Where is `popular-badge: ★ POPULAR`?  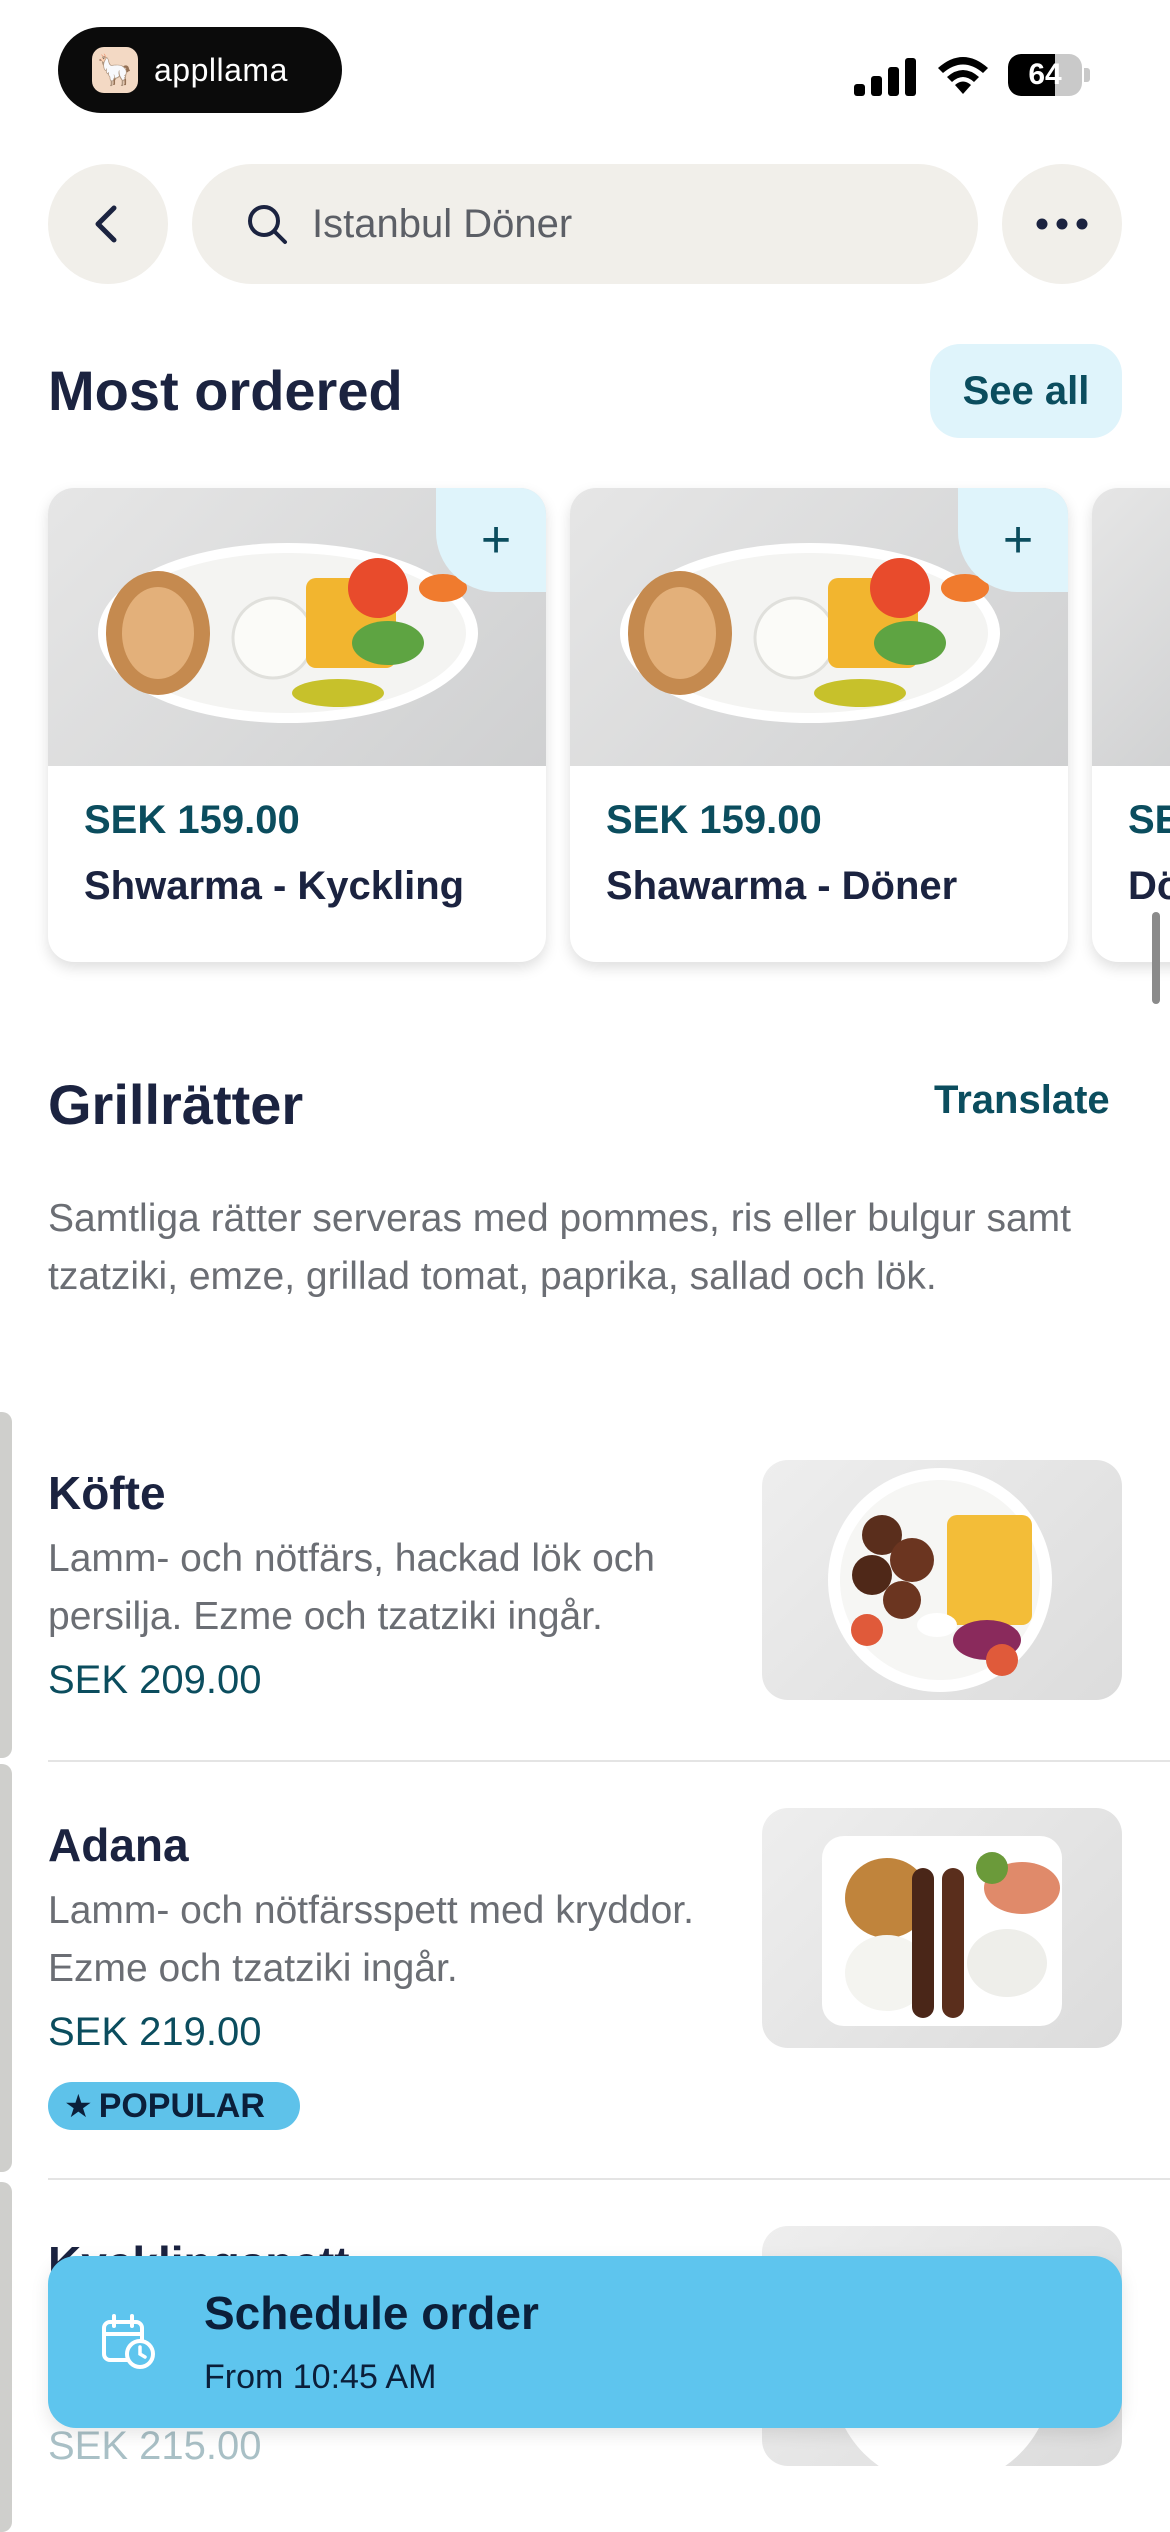 popular-badge: ★ POPULAR is located at coordinates (174, 2106).